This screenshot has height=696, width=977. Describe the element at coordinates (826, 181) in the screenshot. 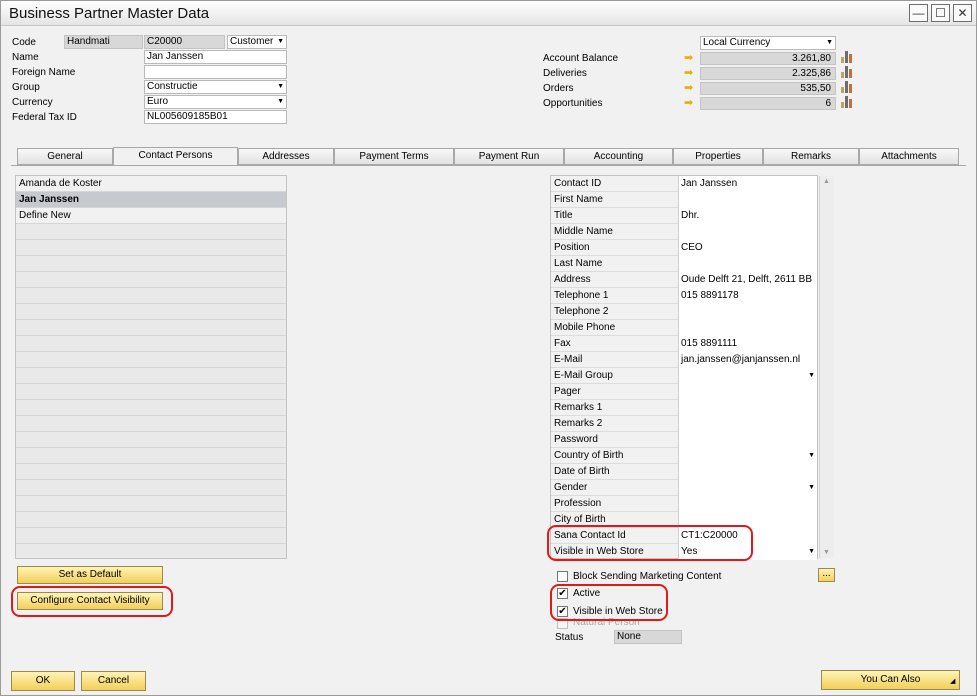

I see `scroll-up-icon: ▲` at that location.